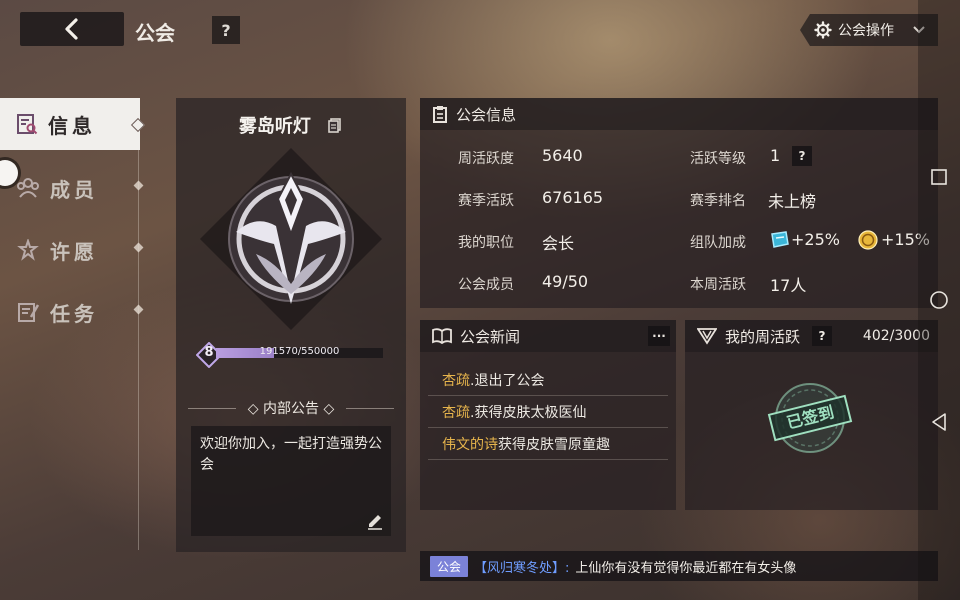 This screenshot has height=600, width=960. Describe the element at coordinates (27, 124) in the screenshot. I see `info-doc-icon` at that location.